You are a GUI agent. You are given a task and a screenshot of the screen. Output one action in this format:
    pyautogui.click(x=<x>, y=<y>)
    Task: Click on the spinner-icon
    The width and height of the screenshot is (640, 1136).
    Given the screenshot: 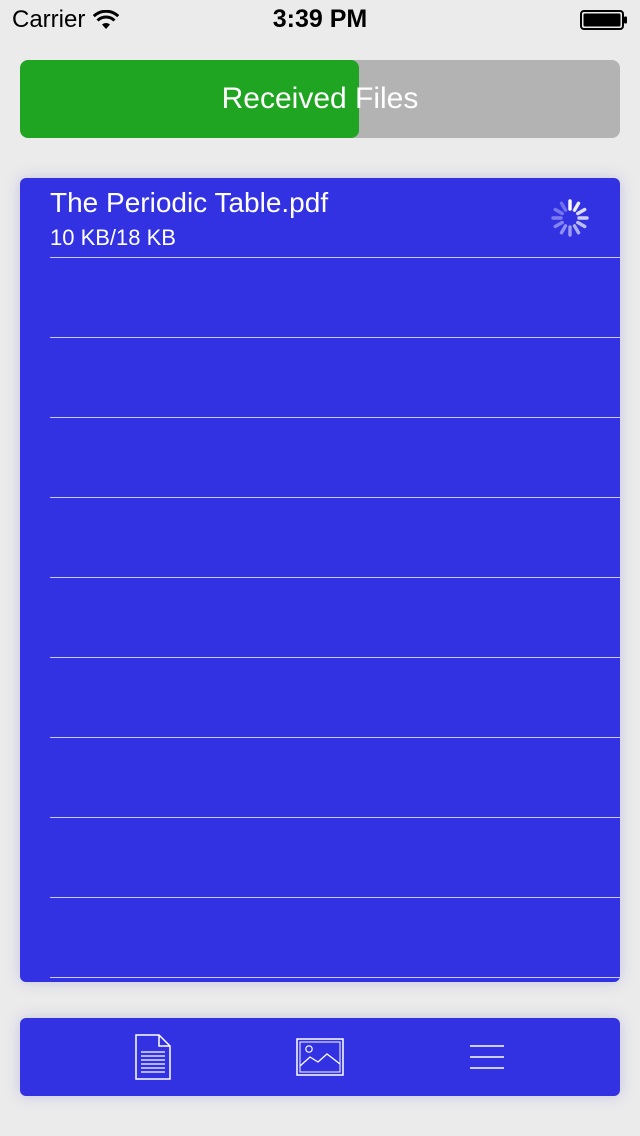 What is the action you would take?
    pyautogui.click(x=570, y=218)
    